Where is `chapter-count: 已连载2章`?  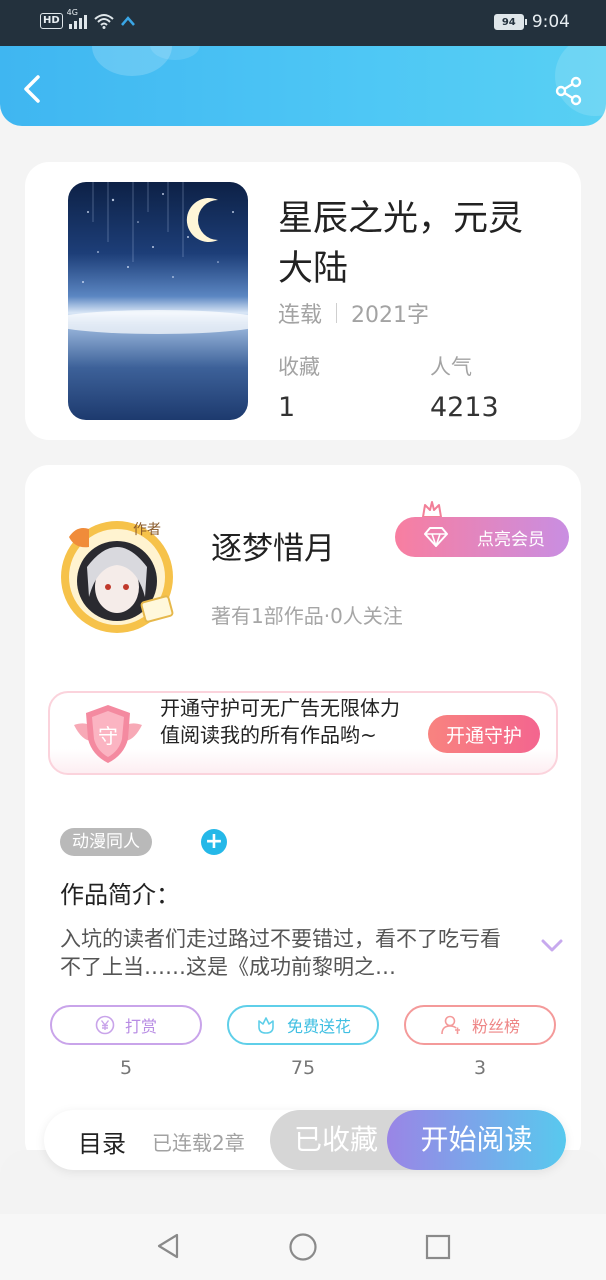
chapter-count: 已连载2章 is located at coordinates (198, 1143).